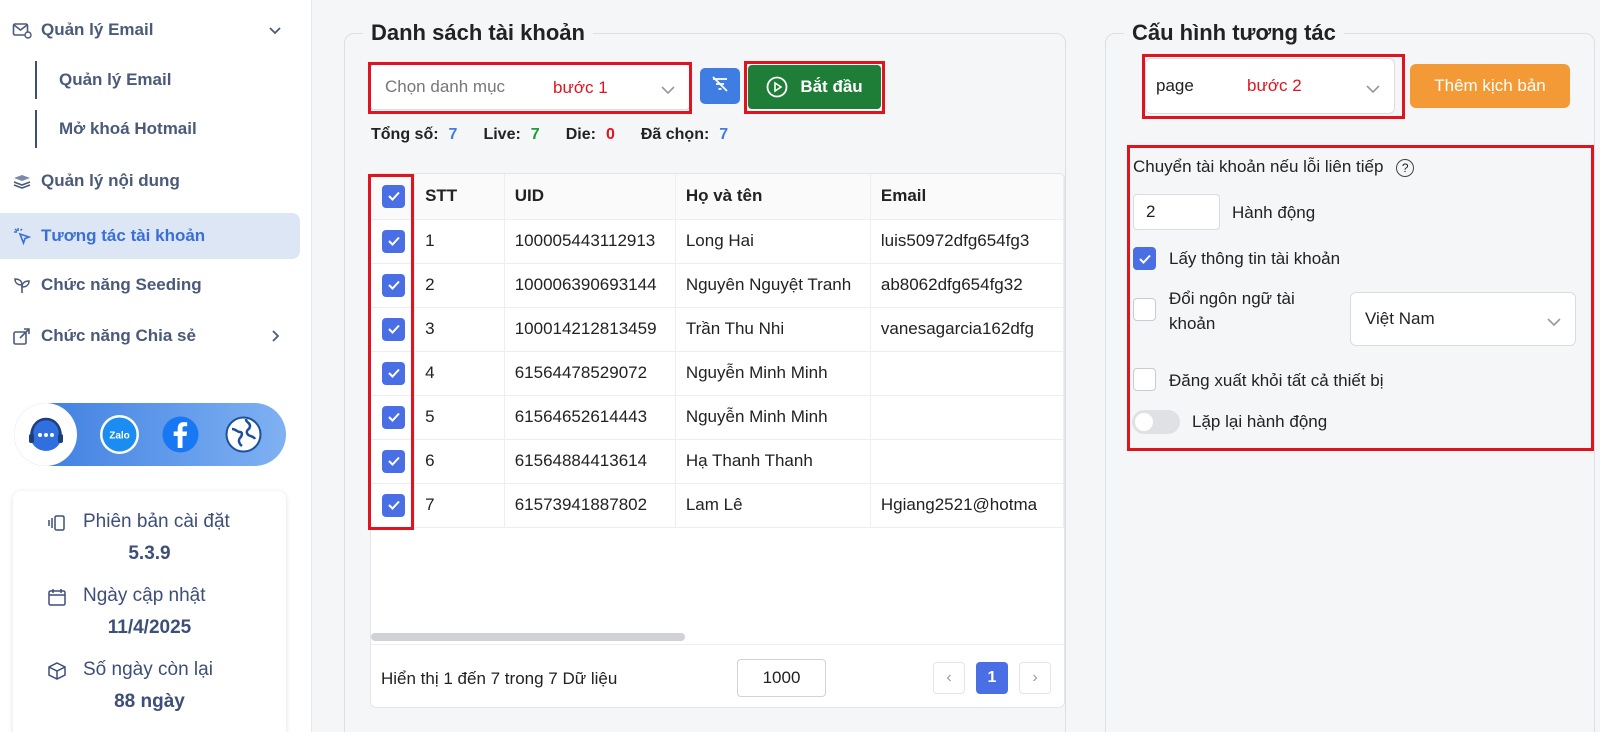  Describe the element at coordinates (590, 197) in the screenshot. I see `column-uid: UID` at that location.